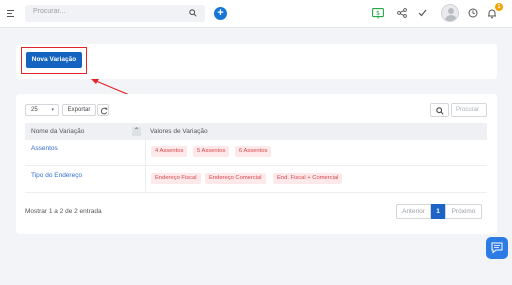 This screenshot has width=512, height=285. I want to click on next-page-button: Próximo, so click(463, 211).